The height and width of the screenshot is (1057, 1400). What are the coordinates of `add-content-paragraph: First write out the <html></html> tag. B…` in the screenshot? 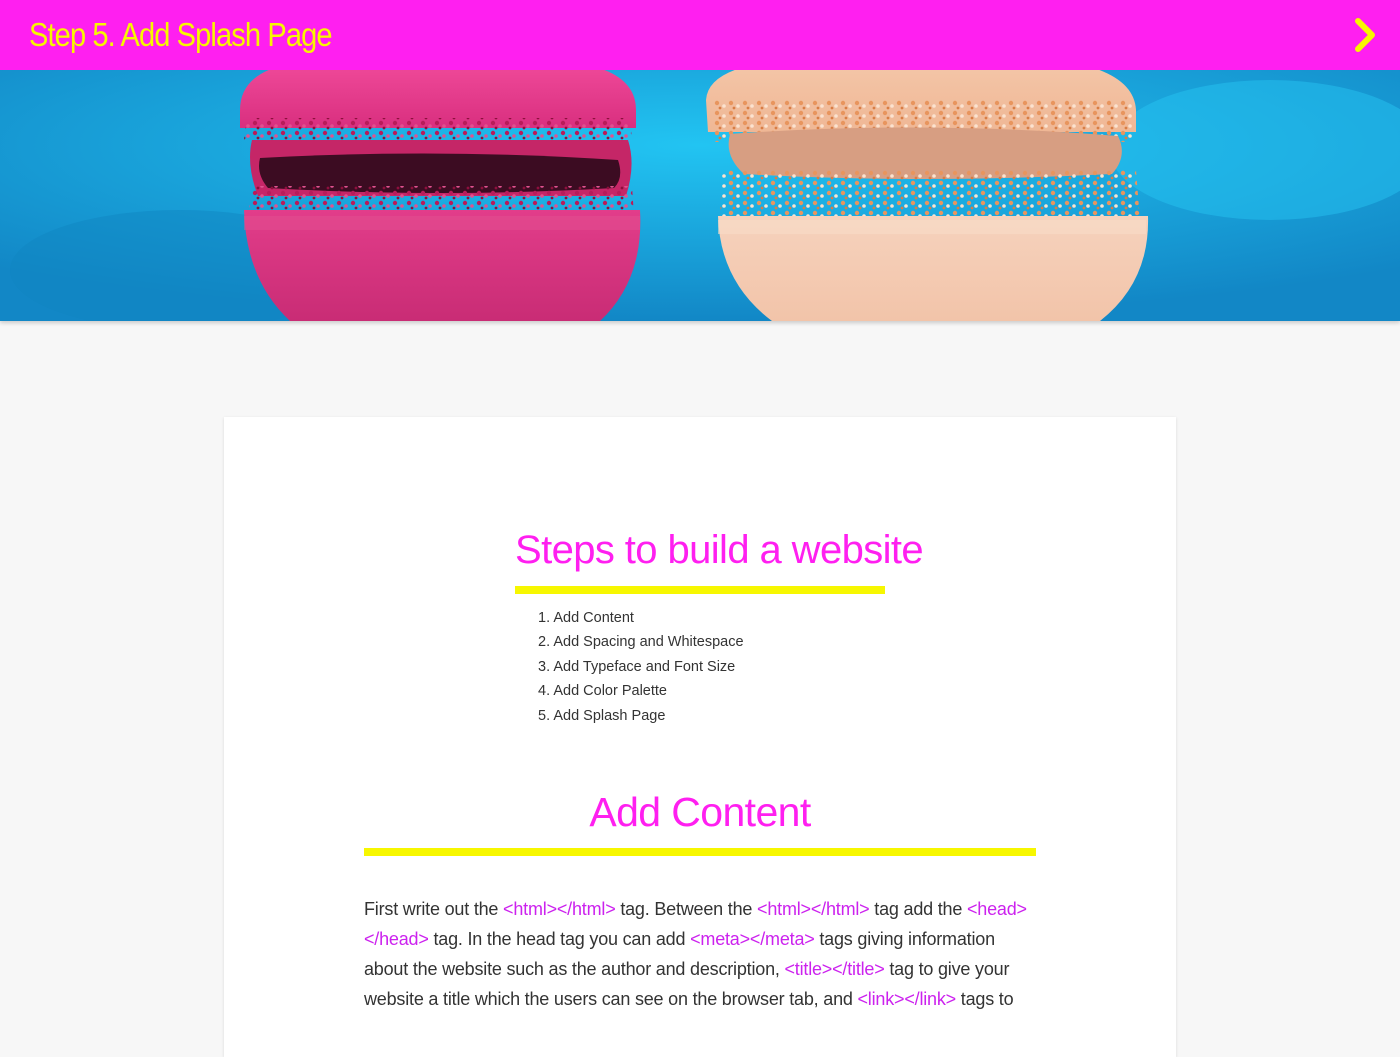 It's located at (700, 954).